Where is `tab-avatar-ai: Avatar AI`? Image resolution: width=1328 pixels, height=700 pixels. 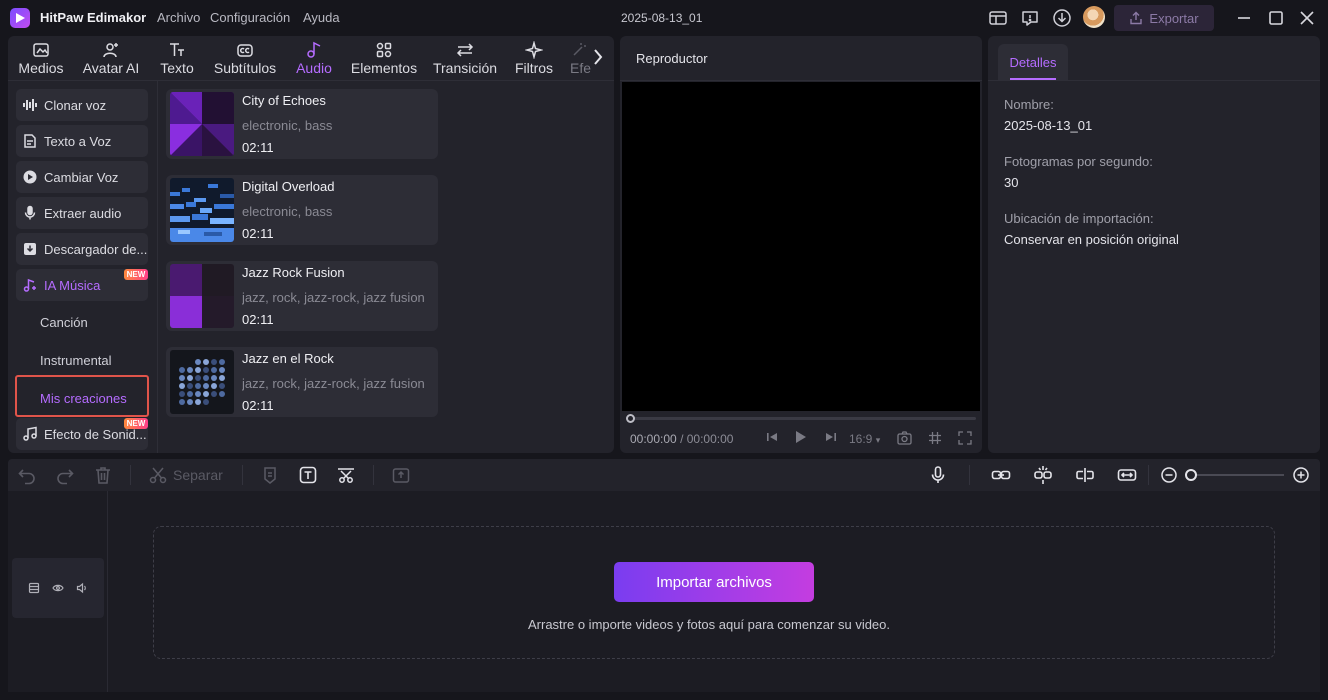
tab-avatar-ai: Avatar AI is located at coordinates (111, 60).